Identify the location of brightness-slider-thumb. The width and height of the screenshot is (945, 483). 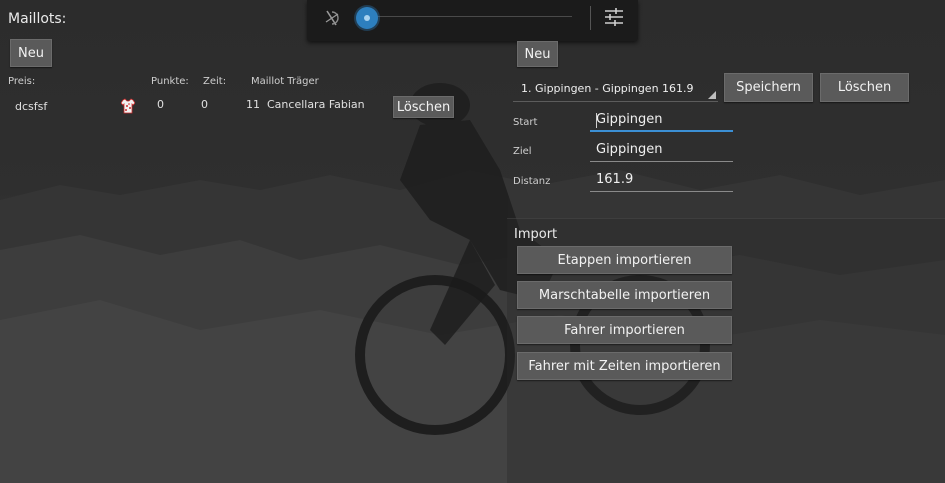
(367, 18).